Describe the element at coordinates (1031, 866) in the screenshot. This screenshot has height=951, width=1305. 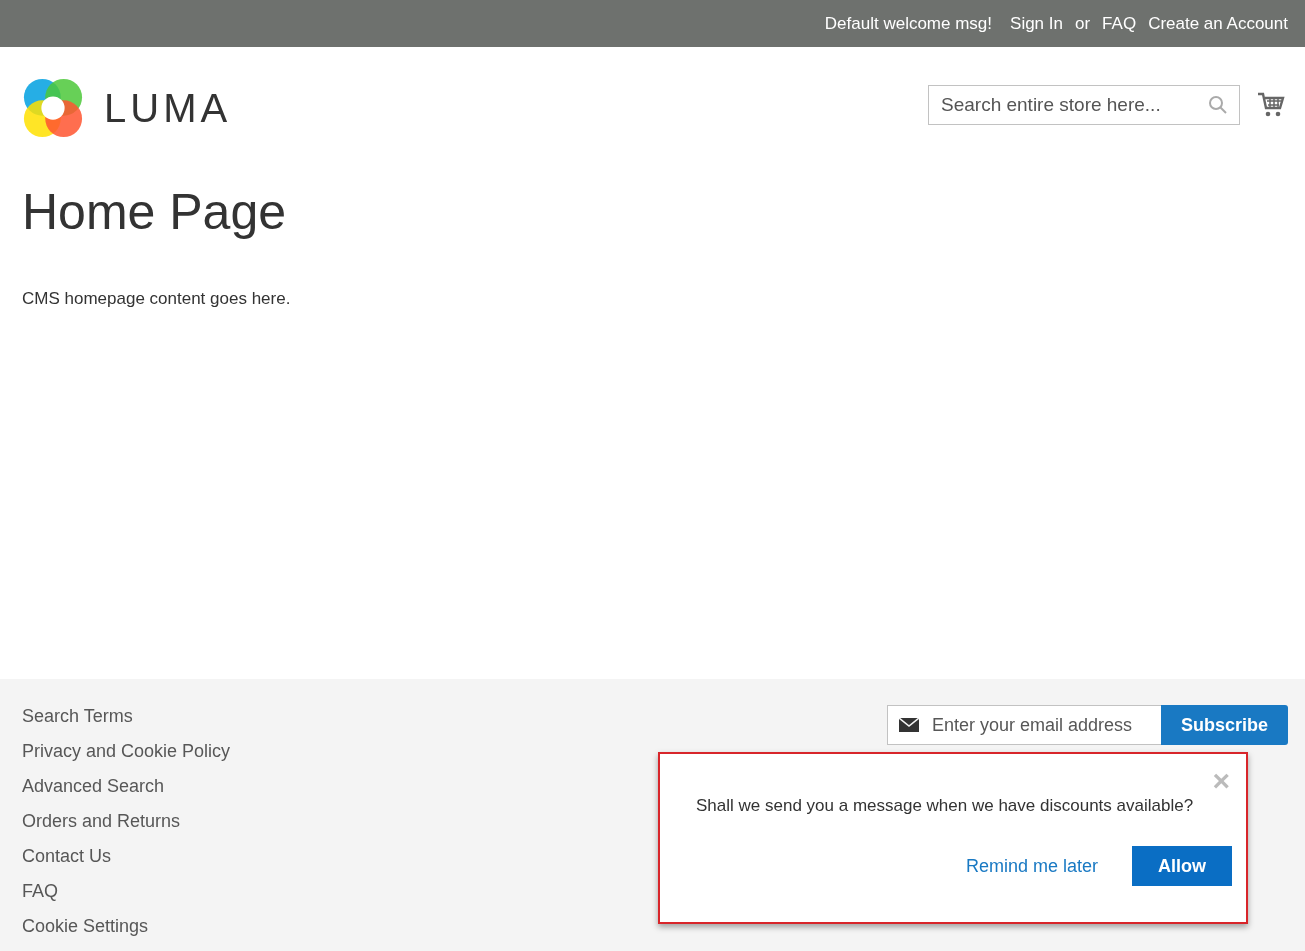
I see `remind-later-button: Remind me later` at that location.